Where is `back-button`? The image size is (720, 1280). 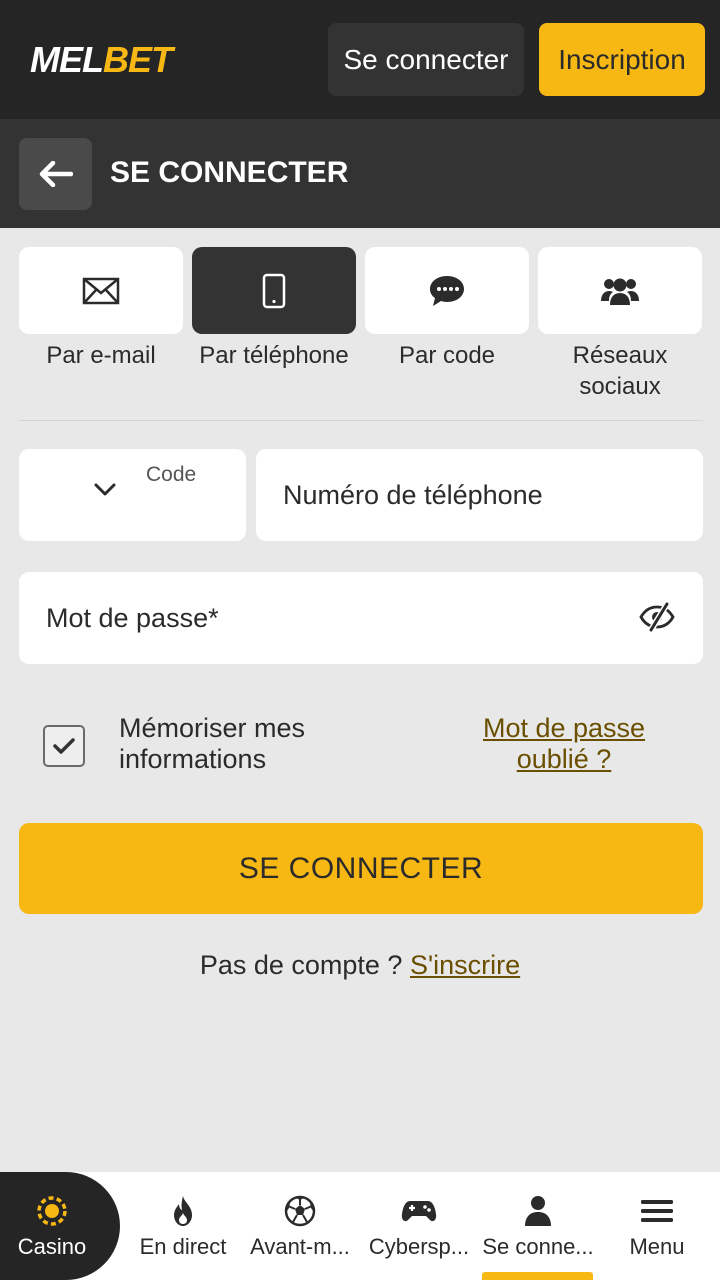
back-button is located at coordinates (55, 174).